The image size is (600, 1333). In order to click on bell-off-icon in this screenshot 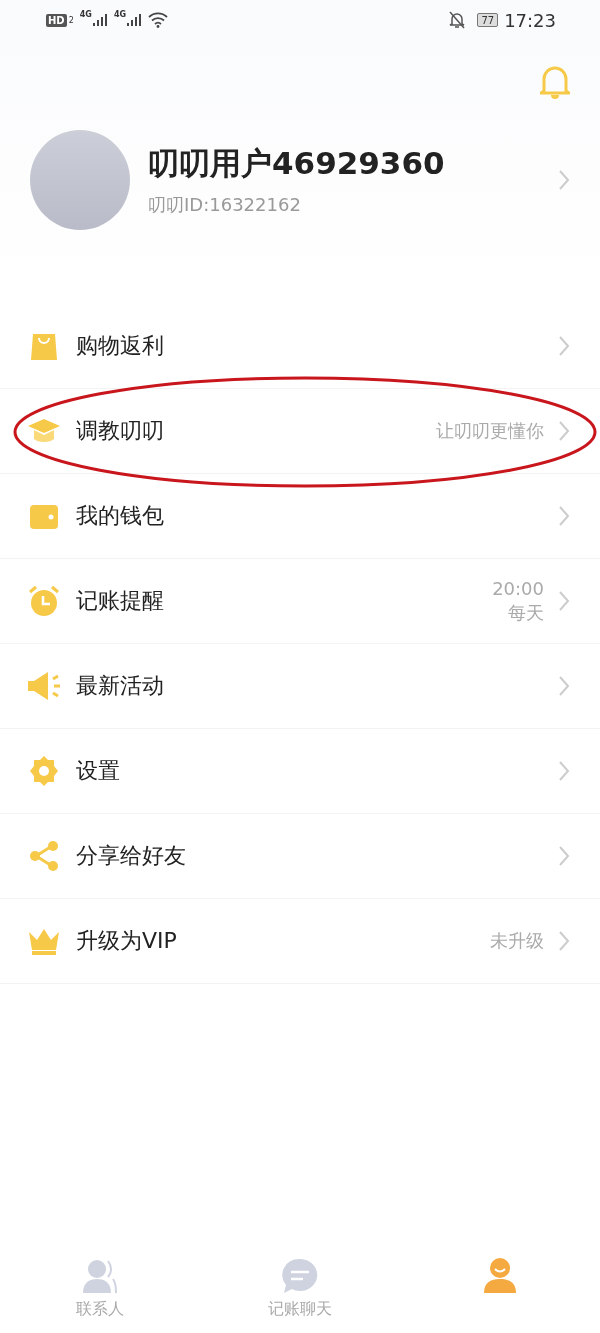, I will do `click(457, 20)`.